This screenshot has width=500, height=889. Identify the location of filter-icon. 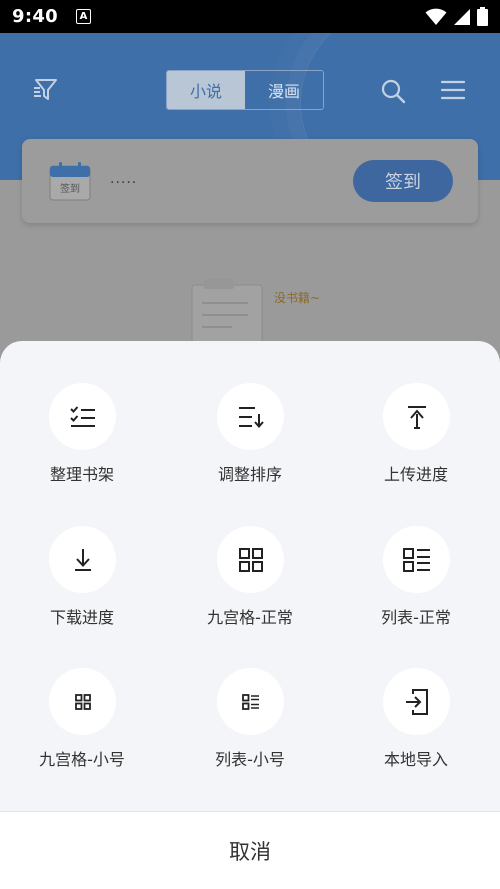
(46, 90).